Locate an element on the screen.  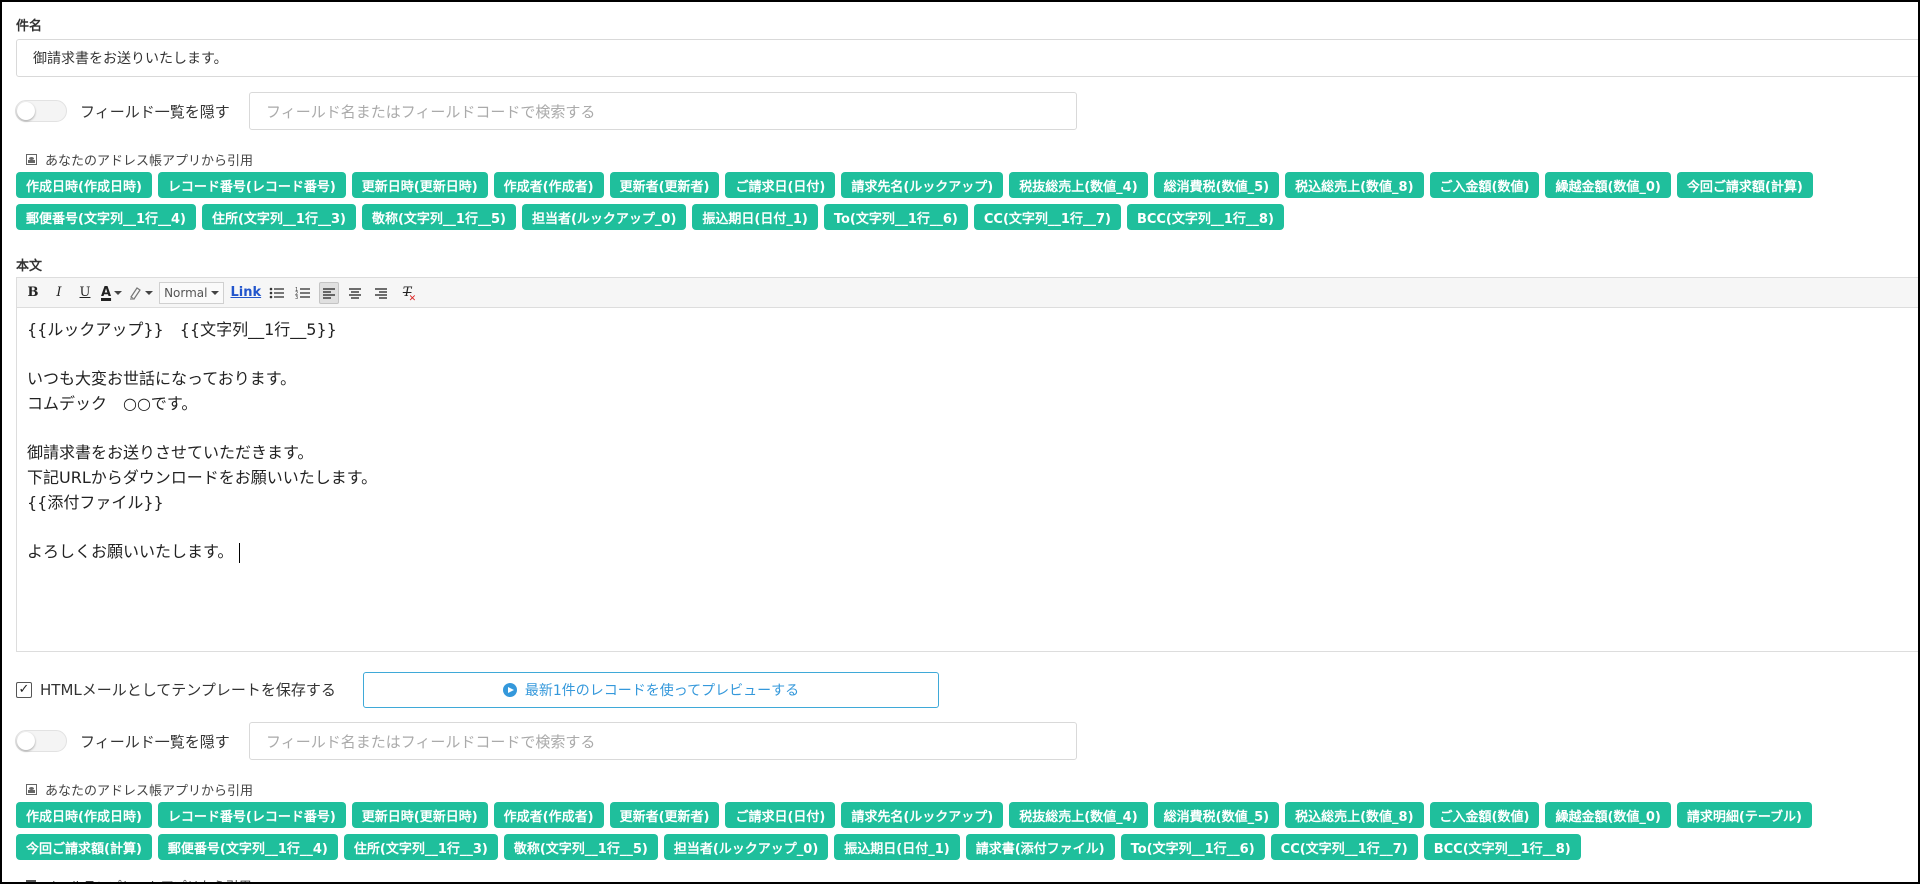
preview-button: 最新1件のレコードを使ってプレビューする is located at coordinates (651, 690).